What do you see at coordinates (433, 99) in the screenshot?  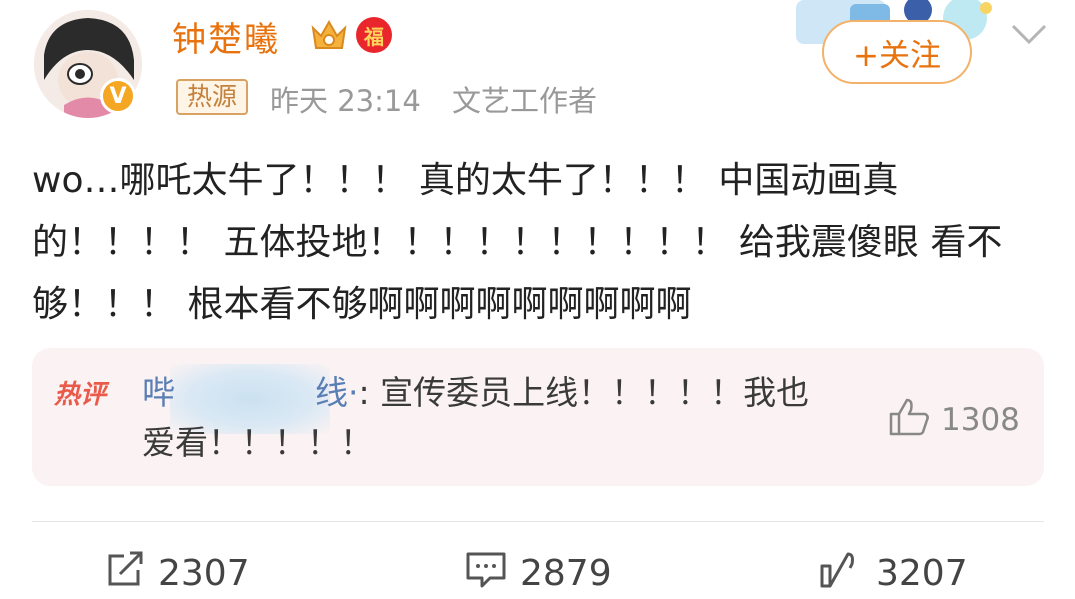 I see `post-meta: 昨天 23:14 文艺工作者` at bounding box center [433, 99].